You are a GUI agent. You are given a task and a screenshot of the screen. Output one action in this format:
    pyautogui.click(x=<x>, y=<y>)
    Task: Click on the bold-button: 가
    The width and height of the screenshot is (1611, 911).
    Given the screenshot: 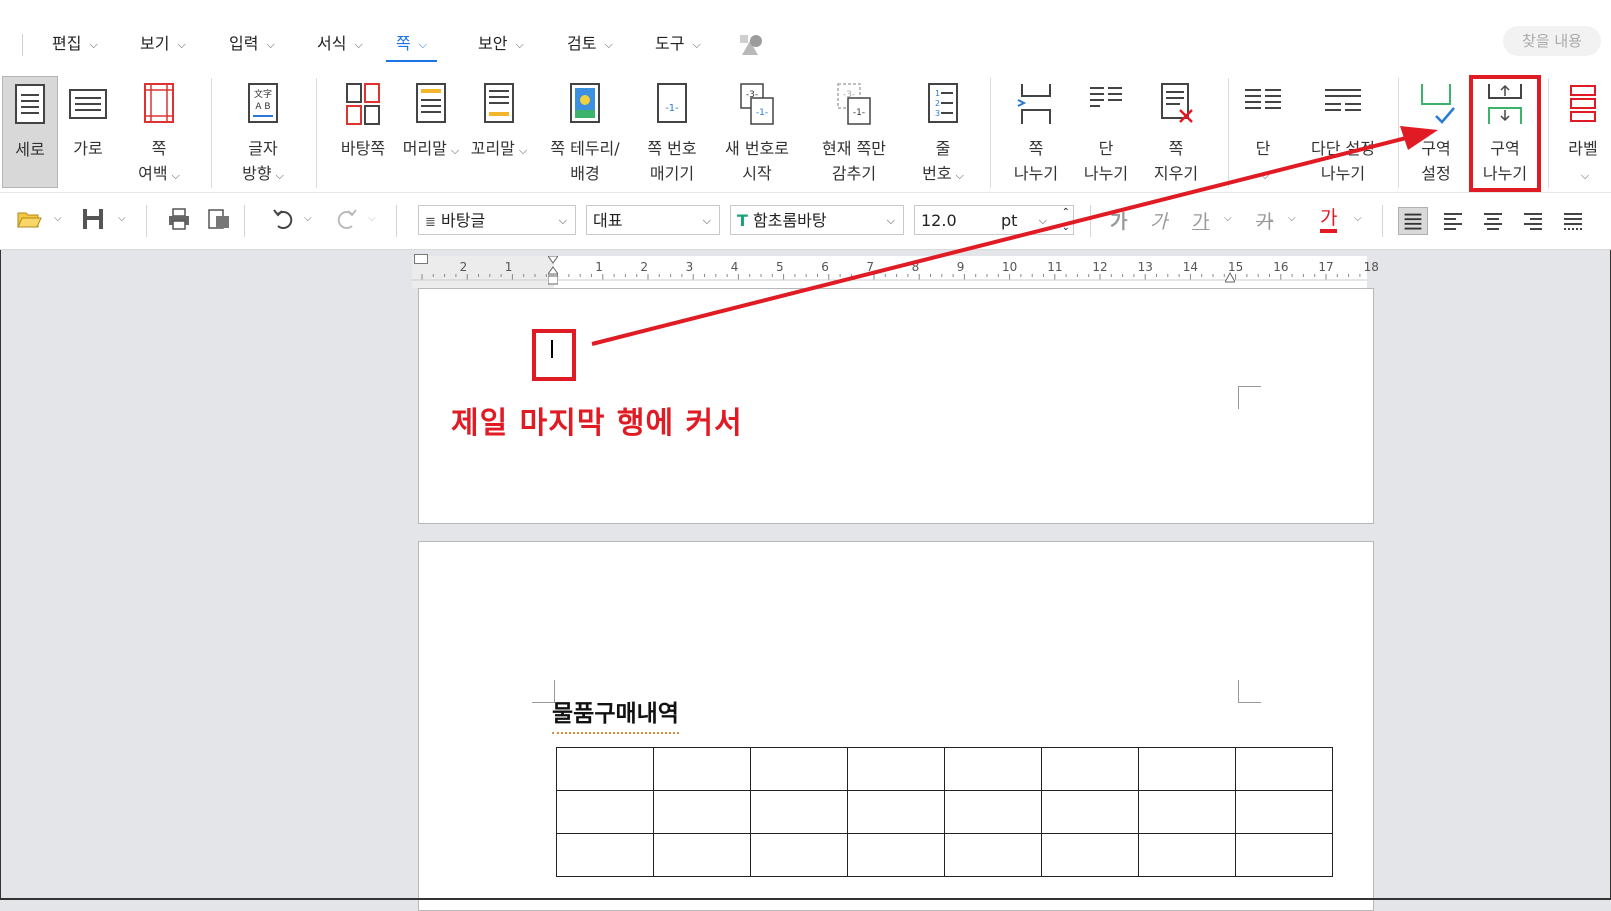 What is the action you would take?
    pyautogui.click(x=1118, y=220)
    